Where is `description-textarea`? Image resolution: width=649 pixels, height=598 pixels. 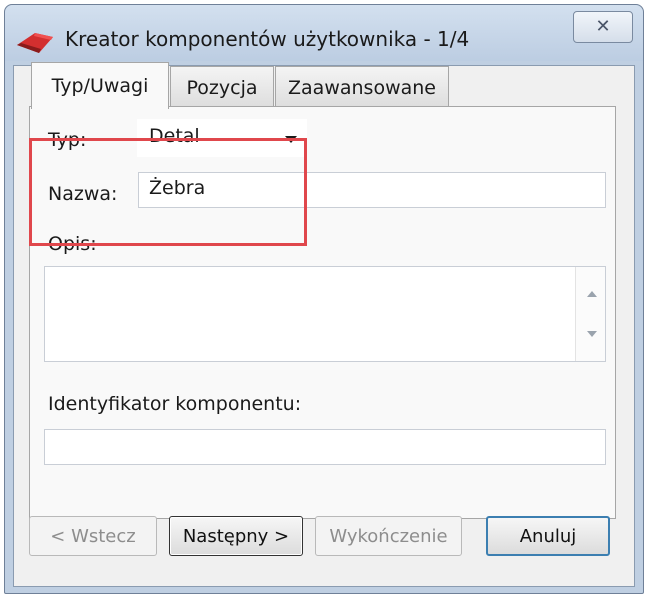
description-textarea is located at coordinates (325, 314).